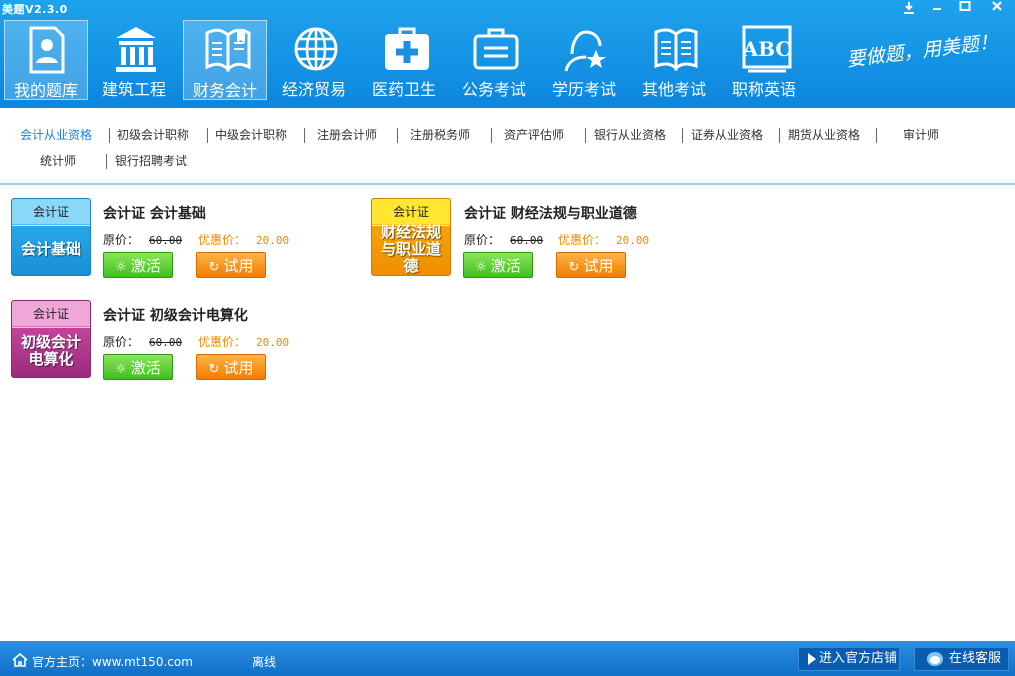 The height and width of the screenshot is (676, 1015). I want to click on connection-status: 离线, so click(264, 662).